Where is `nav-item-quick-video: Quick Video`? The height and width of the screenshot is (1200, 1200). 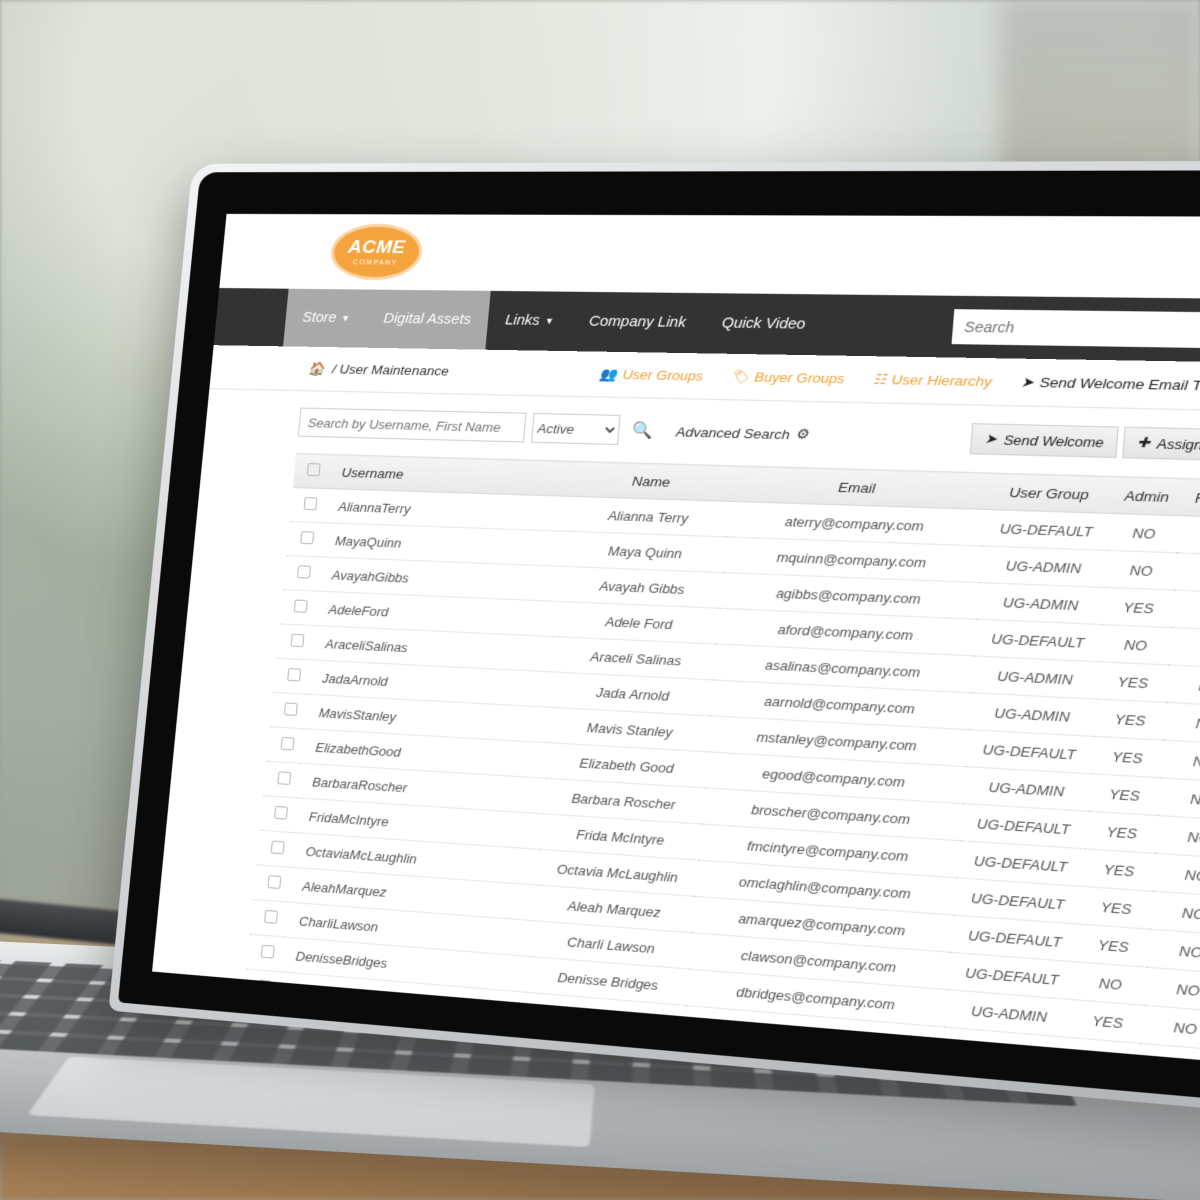 nav-item-quick-video: Quick Video is located at coordinates (763, 324).